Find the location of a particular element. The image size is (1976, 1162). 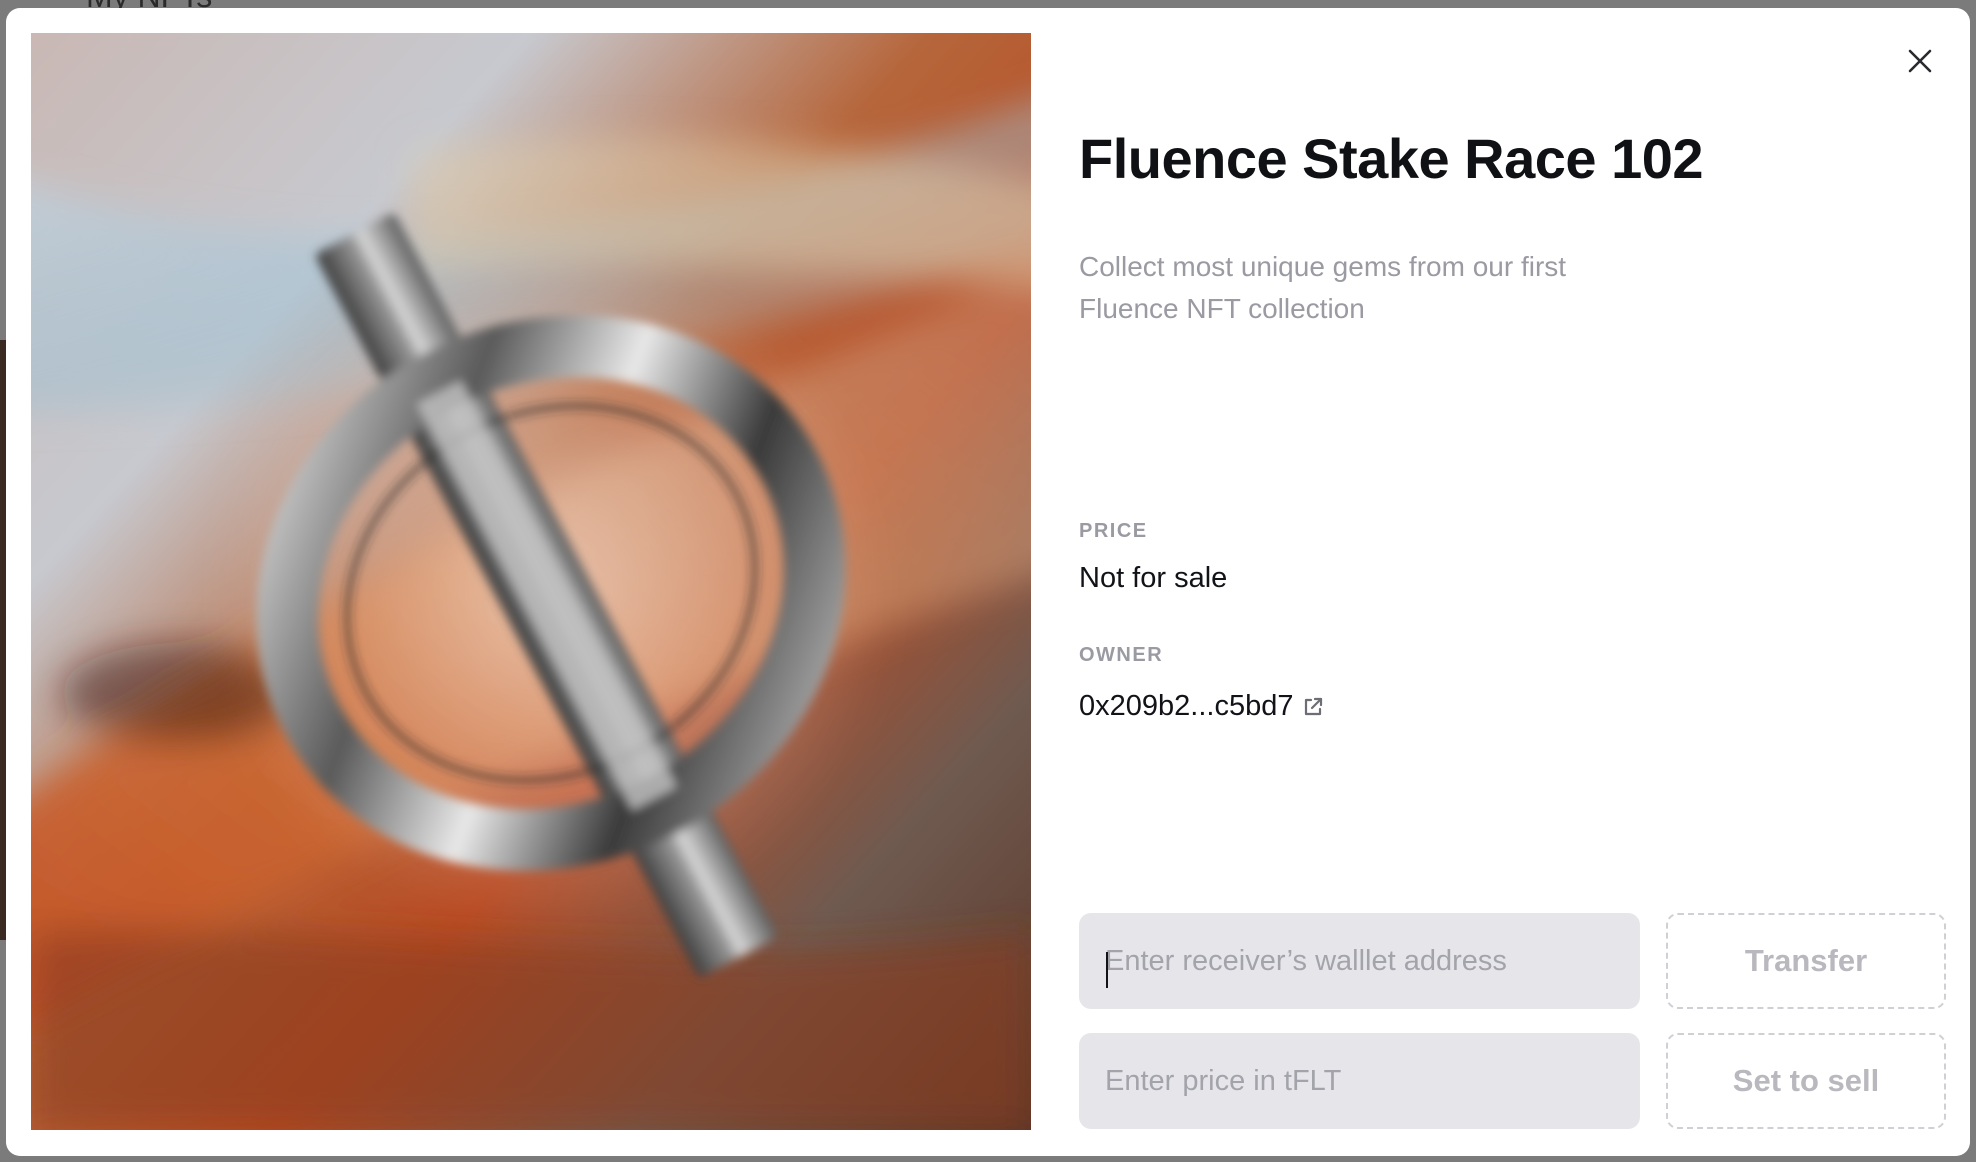

price-label: PRICE is located at coordinates (1113, 531).